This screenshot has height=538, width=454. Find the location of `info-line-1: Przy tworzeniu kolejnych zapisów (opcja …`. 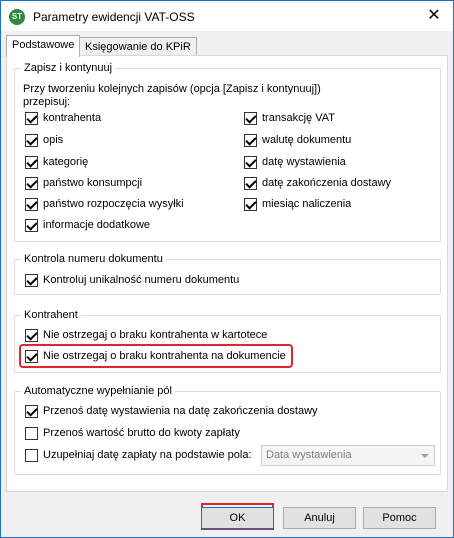

info-line-1: Przy tworzeniu kolejnych zapisów (opcja … is located at coordinates (172, 89).